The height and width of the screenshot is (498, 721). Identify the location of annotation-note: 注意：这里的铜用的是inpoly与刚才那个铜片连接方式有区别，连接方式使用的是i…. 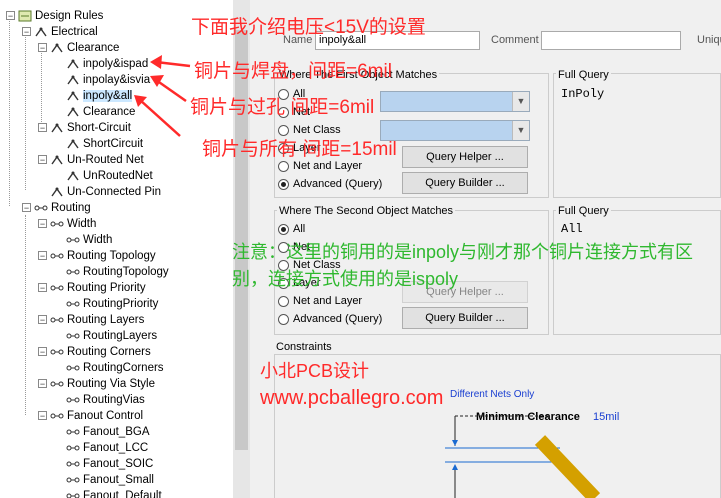
(463, 265).